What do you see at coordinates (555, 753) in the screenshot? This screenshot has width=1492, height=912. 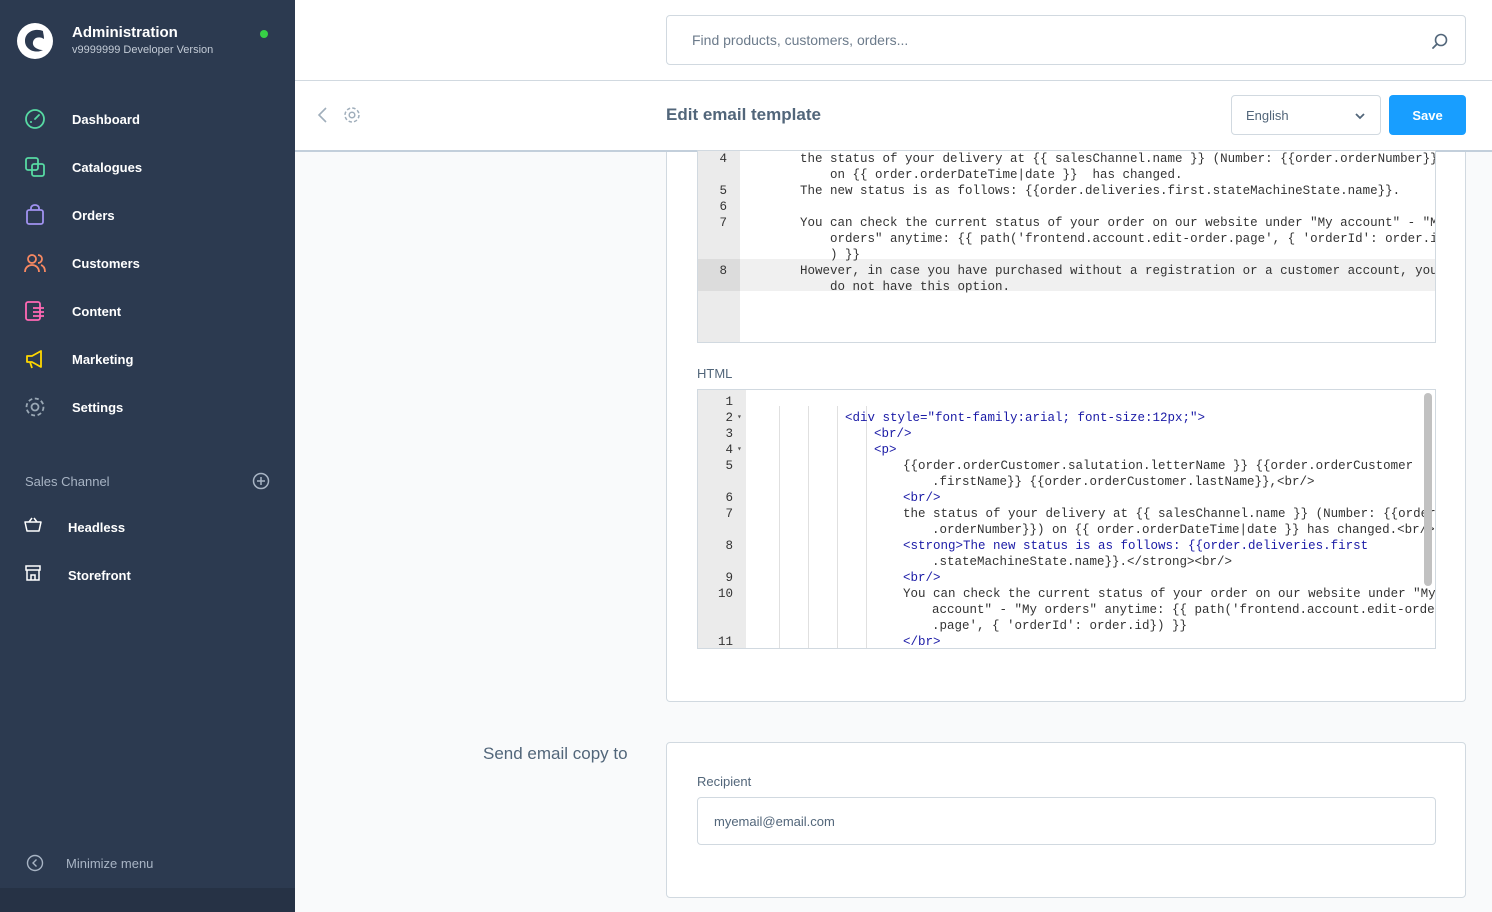 I see `send-copy-section-label: Send email copy to` at bounding box center [555, 753].